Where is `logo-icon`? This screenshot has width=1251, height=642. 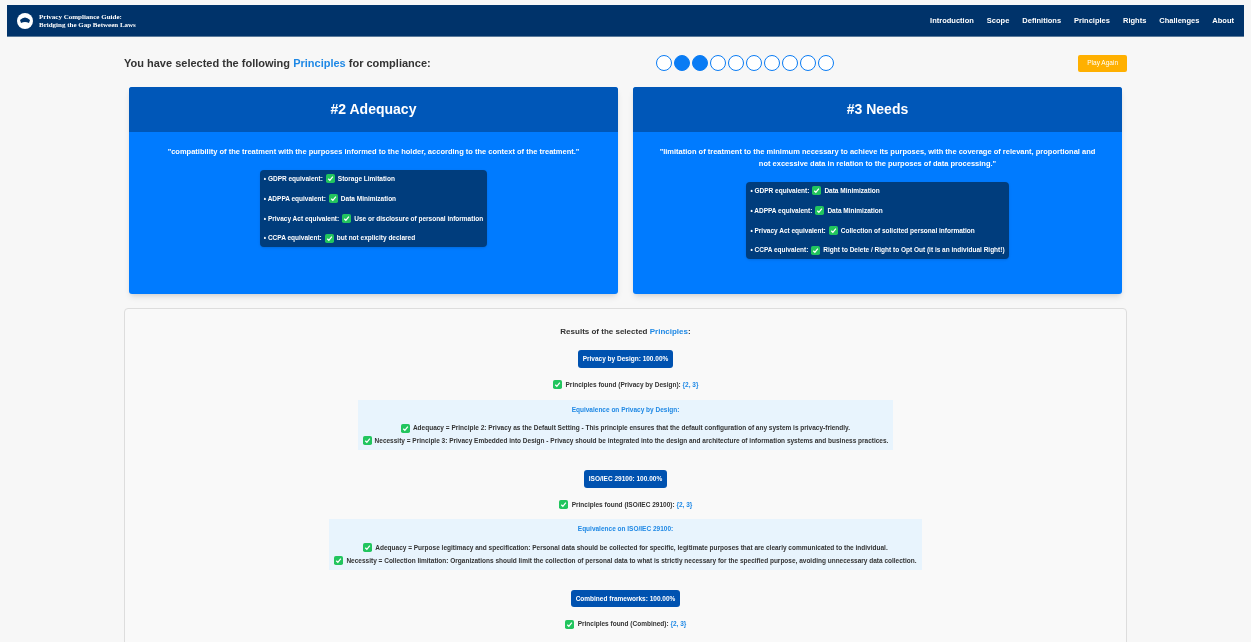 logo-icon is located at coordinates (25, 20).